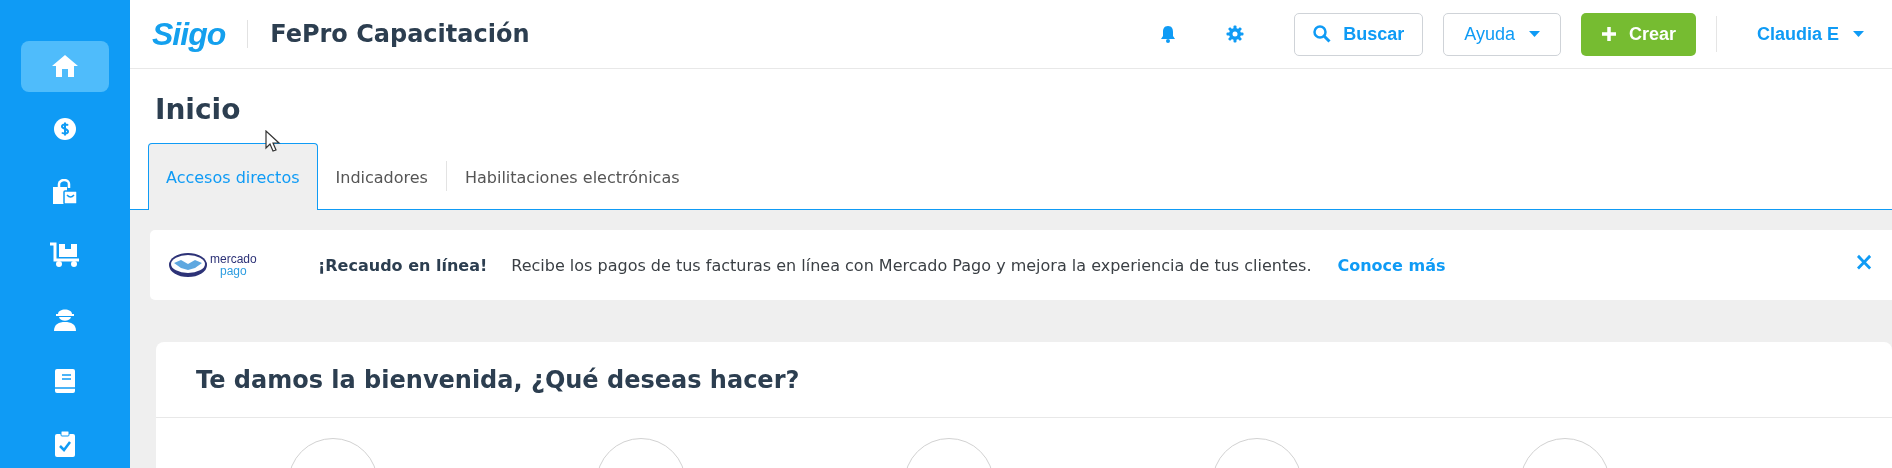  I want to click on bell-icon, so click(1168, 34).